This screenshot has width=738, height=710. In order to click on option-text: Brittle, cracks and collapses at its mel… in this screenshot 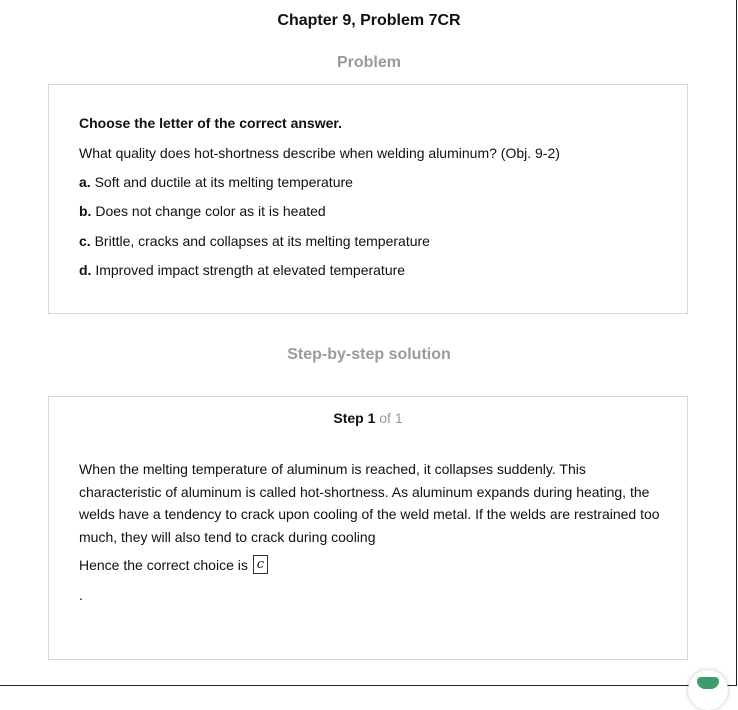, I will do `click(262, 241)`.